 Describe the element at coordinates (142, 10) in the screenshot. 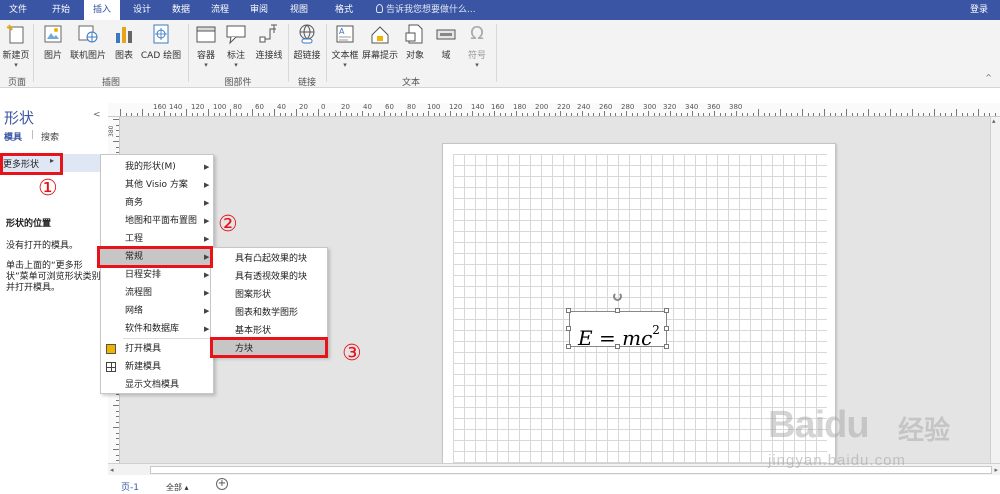

I see `tab-design: 设计` at that location.